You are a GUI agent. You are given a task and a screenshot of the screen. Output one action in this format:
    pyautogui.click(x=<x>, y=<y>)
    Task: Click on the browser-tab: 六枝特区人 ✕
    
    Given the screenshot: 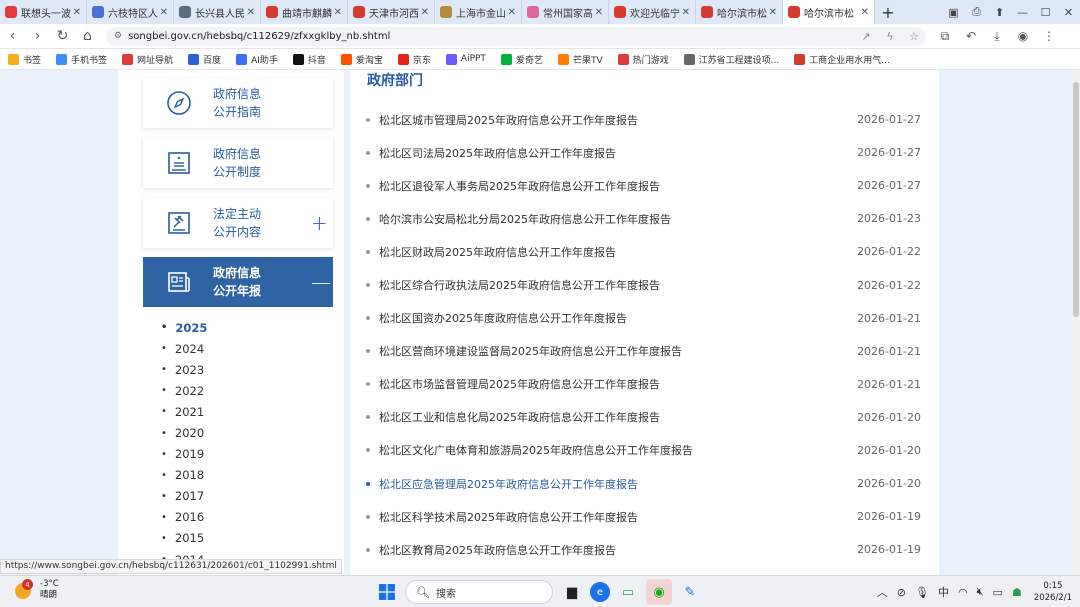 What is the action you would take?
    pyautogui.click(x=130, y=12)
    